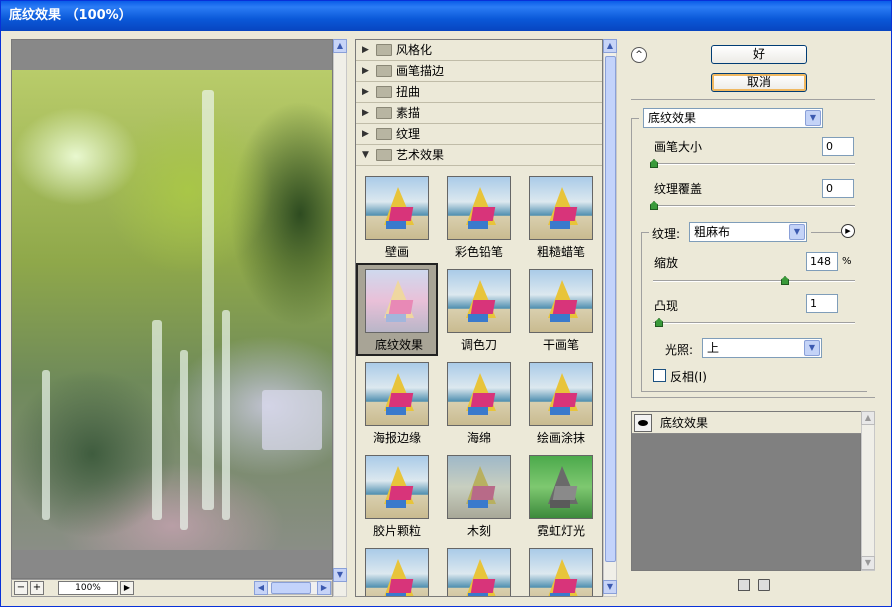 The image size is (892, 607). Describe the element at coordinates (446, 16) in the screenshot. I see `window-title: 底纹效果 （100%）` at that location.